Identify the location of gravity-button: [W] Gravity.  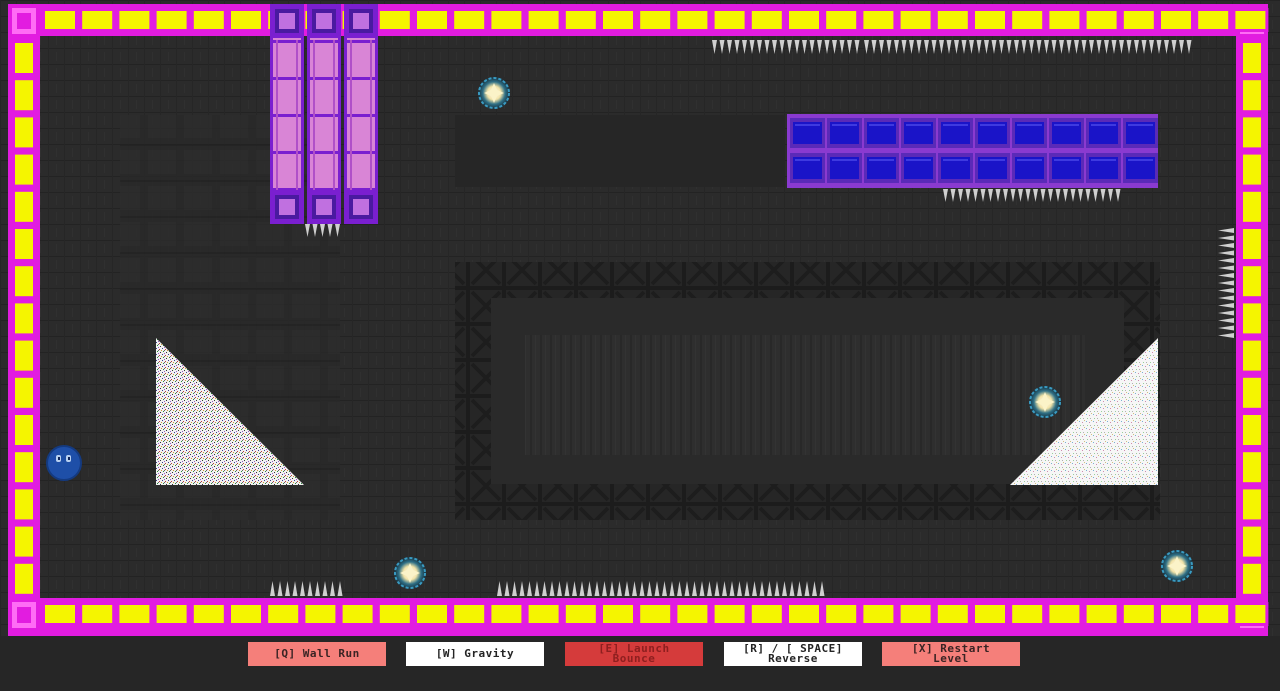
(475, 654).